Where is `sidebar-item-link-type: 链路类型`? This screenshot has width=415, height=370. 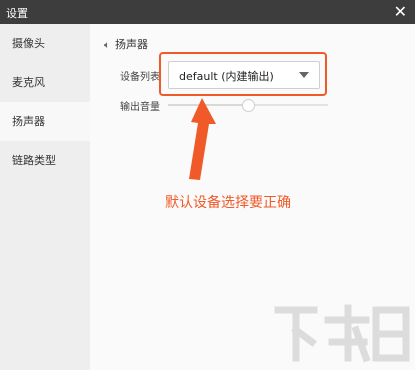
sidebar-item-link-type: 链路类型 is located at coordinates (45, 160).